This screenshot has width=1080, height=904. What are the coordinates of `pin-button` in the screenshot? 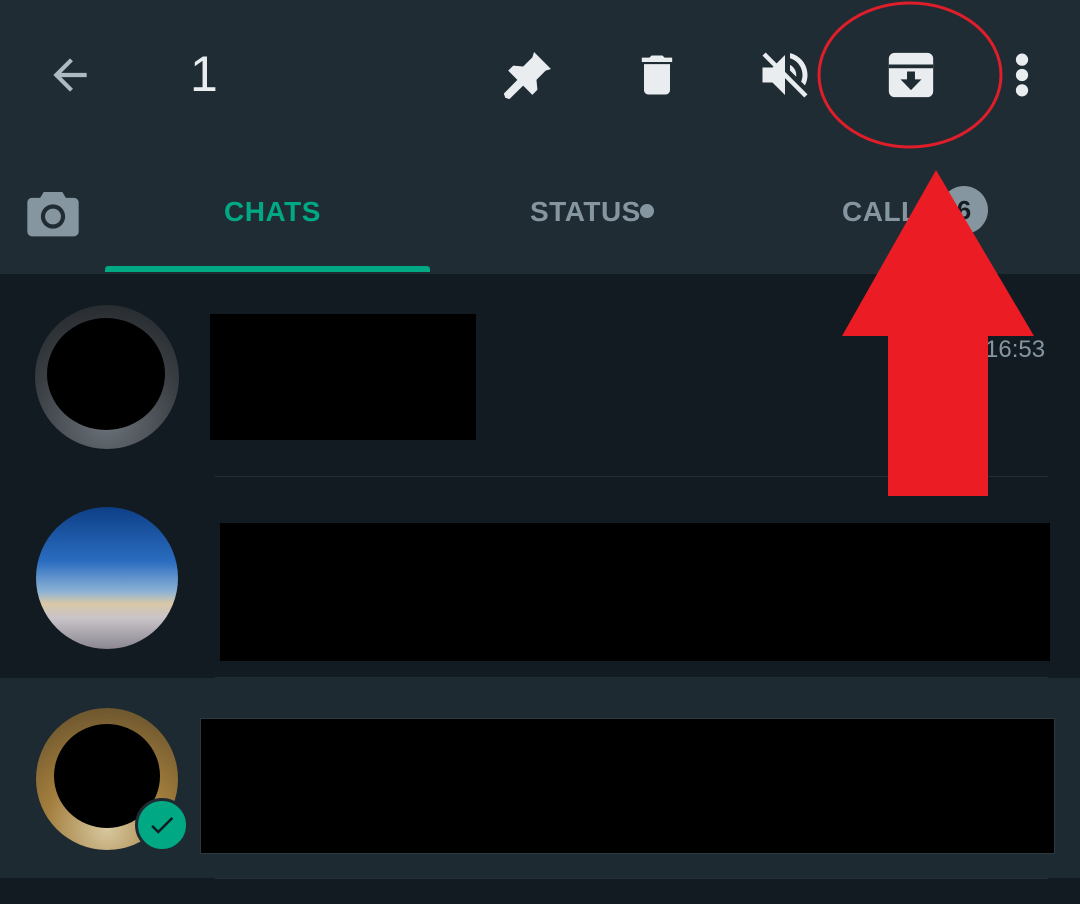 It's located at (528, 75).